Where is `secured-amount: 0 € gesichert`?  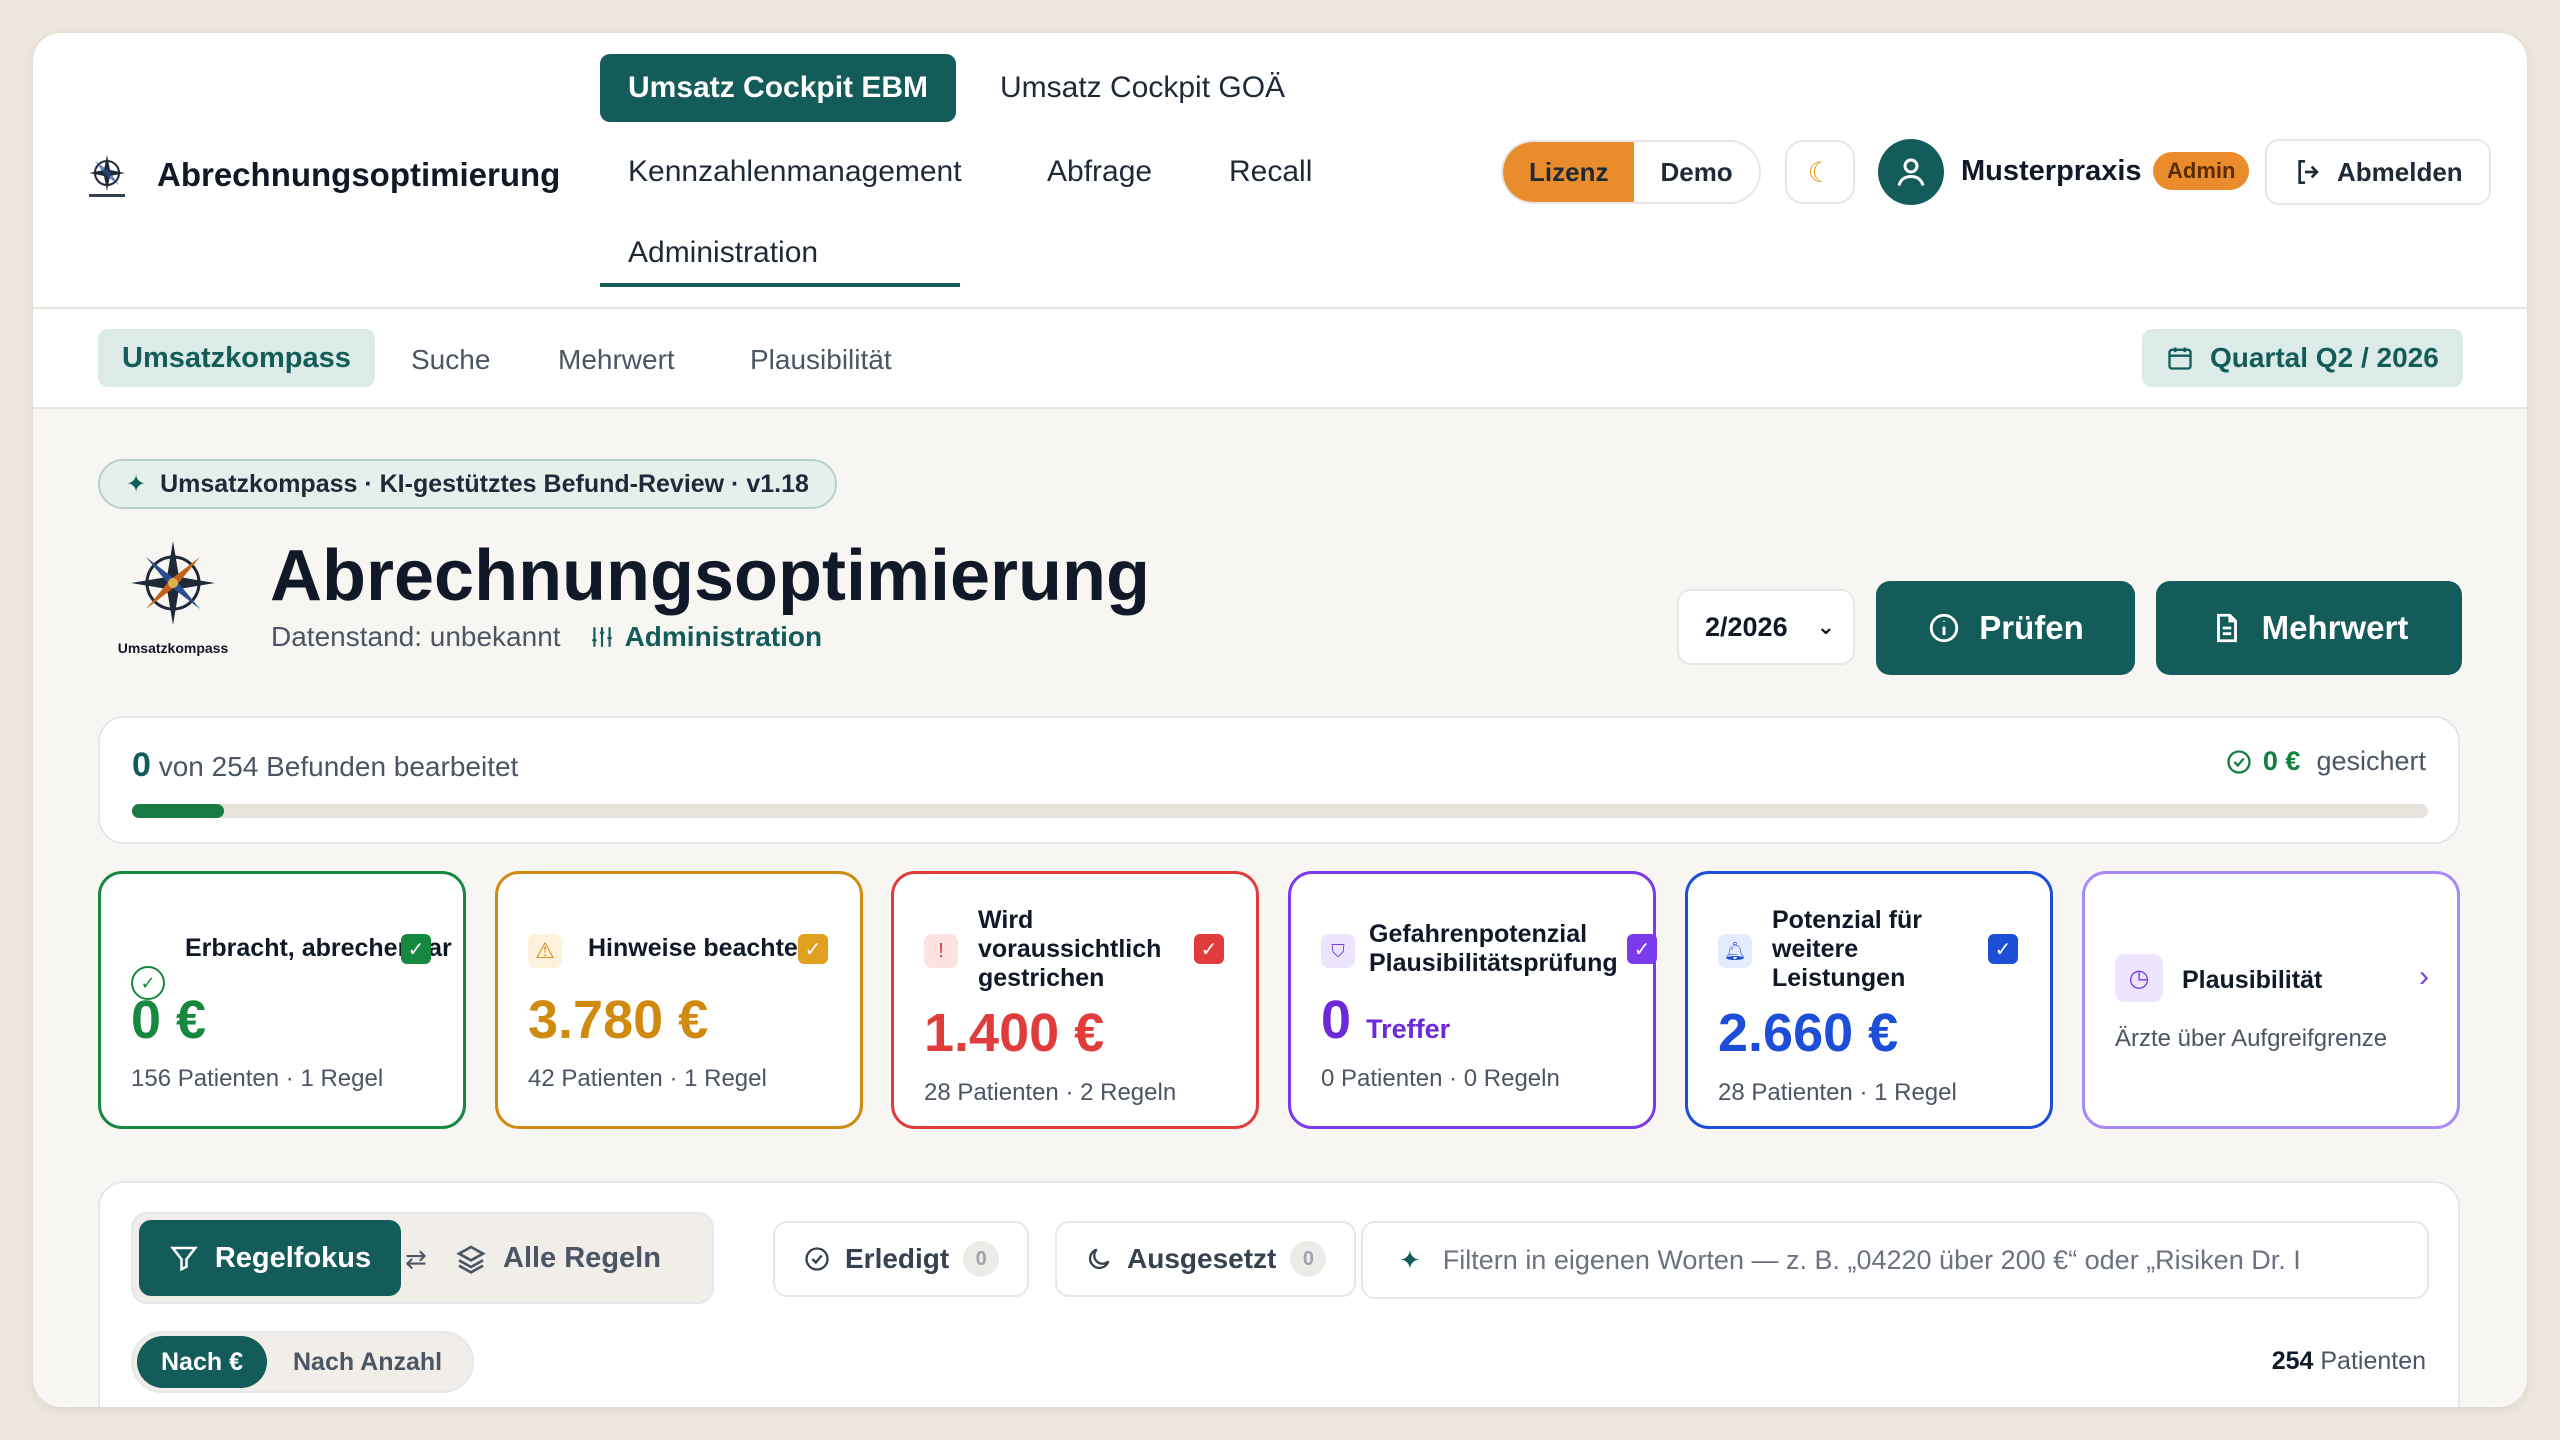
secured-amount: 0 € gesichert is located at coordinates (2325, 761).